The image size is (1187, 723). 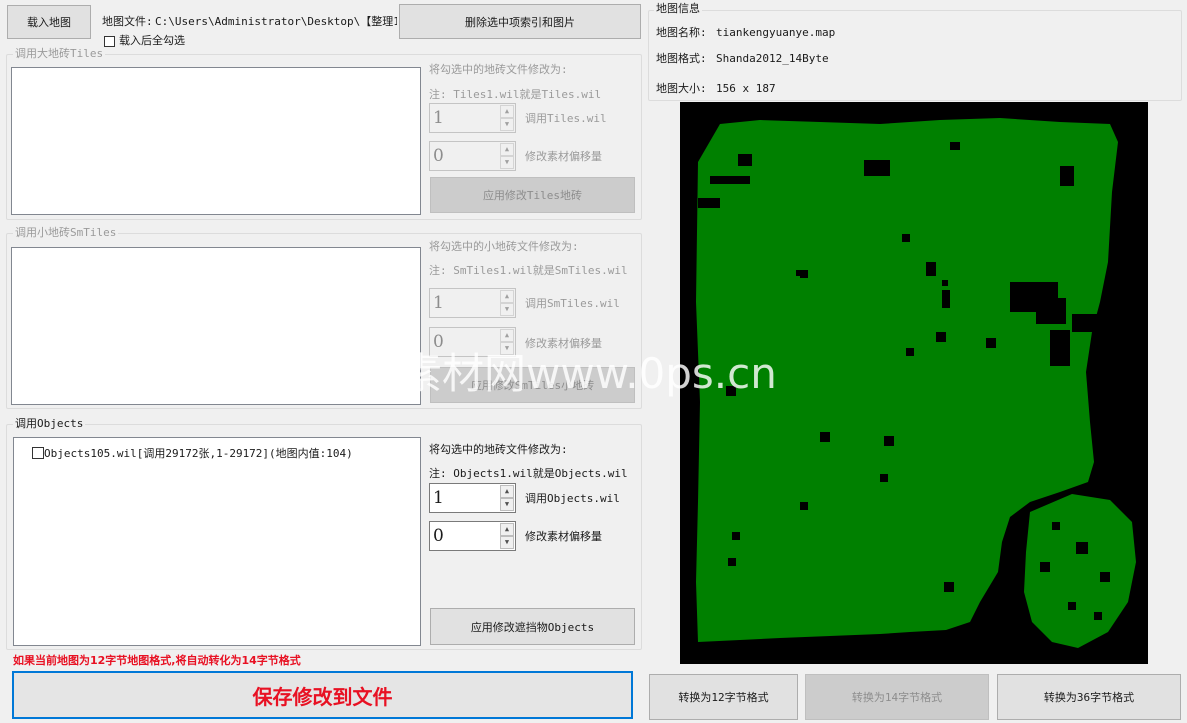 What do you see at coordinates (563, 156) in the screenshot?
I see `tiles-offset-label: 修改素材偏移量` at bounding box center [563, 156].